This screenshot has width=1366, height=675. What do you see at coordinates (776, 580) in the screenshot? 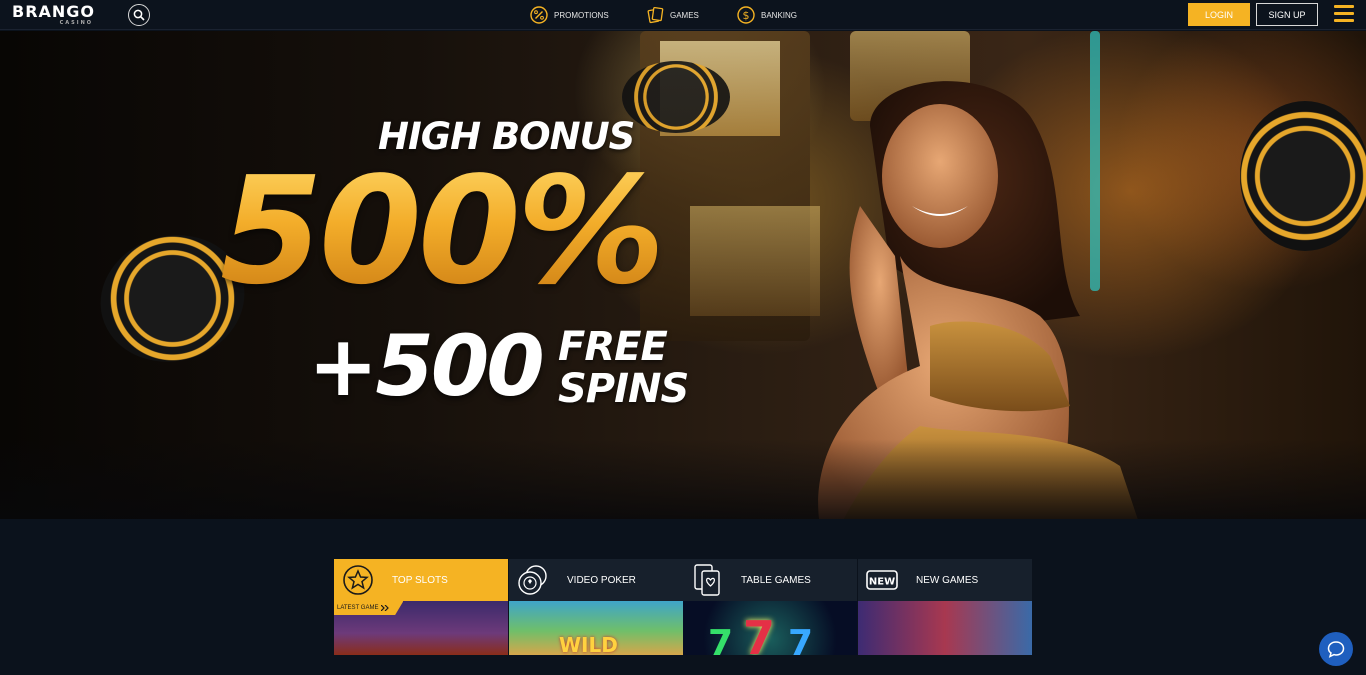
I see `tab-table-games-label: TABLE GAMES` at bounding box center [776, 580].